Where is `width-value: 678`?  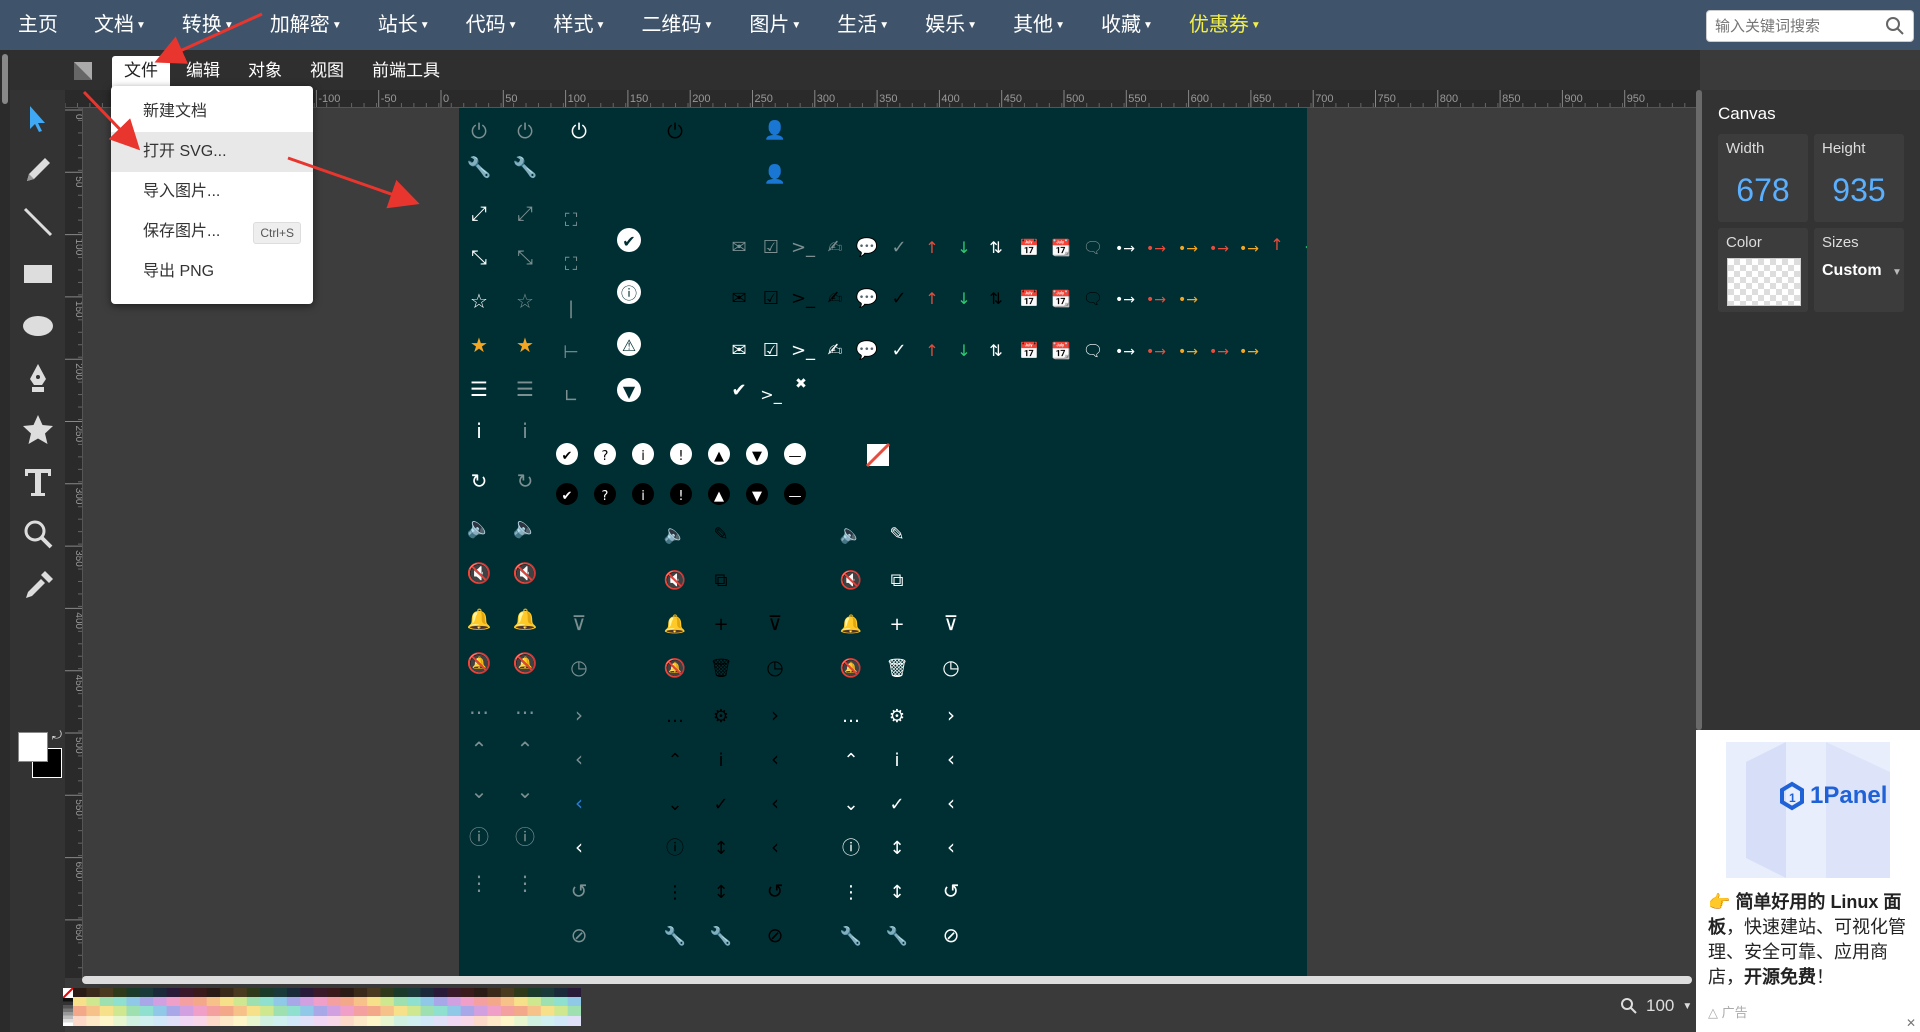
width-value: 678 is located at coordinates (1763, 190).